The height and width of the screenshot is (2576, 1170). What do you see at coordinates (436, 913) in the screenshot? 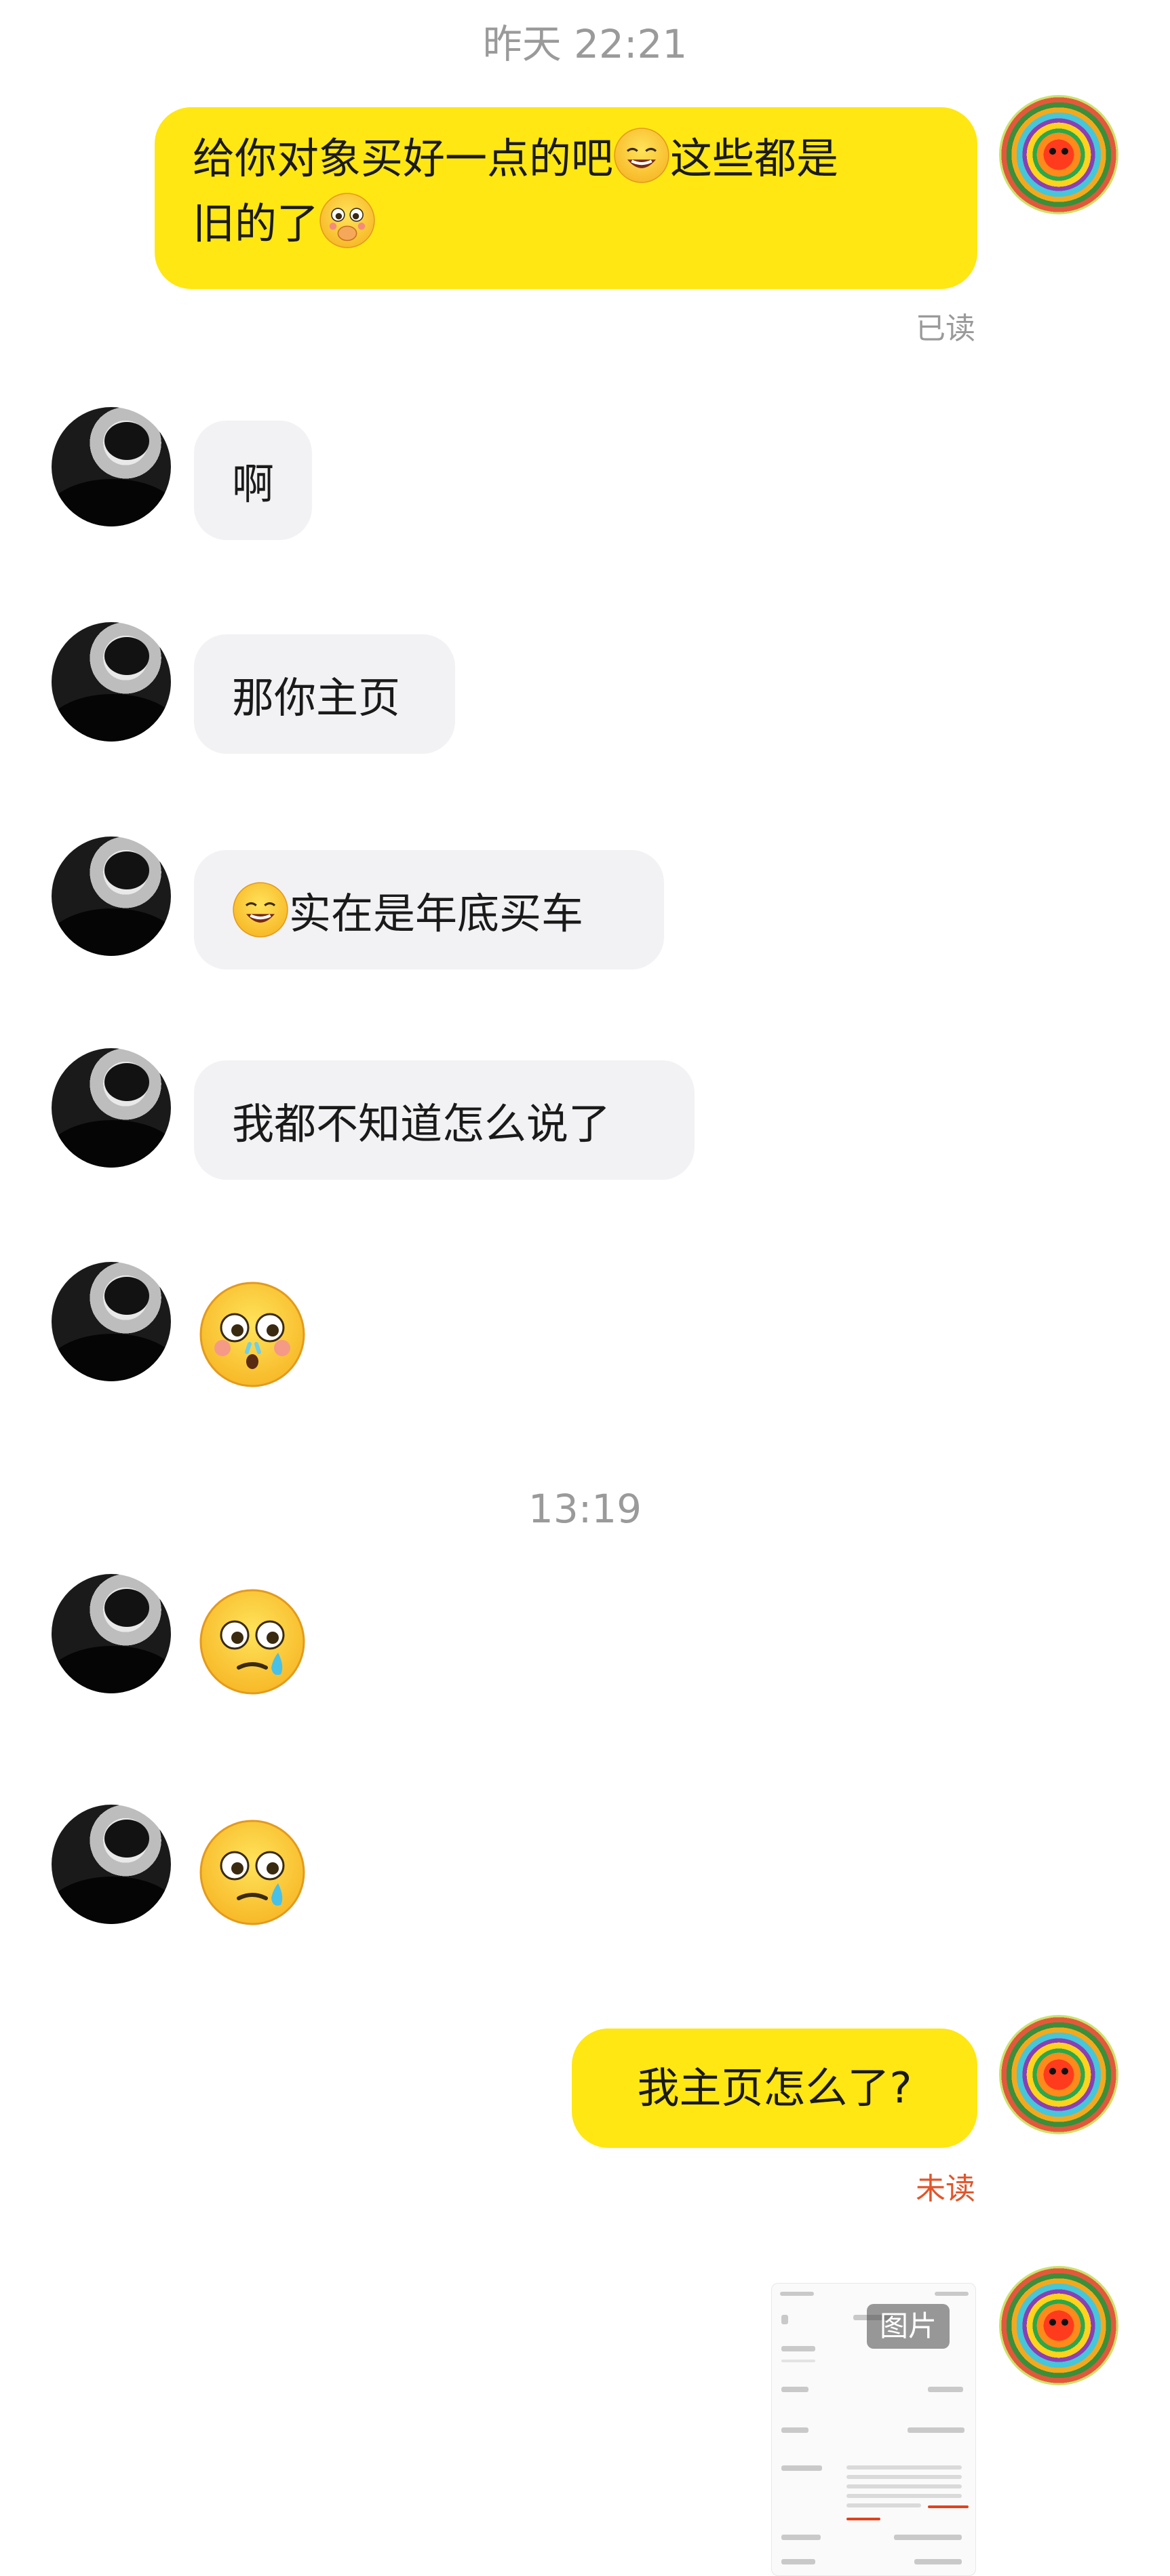
I see `message-text: 实在是年底买车` at bounding box center [436, 913].